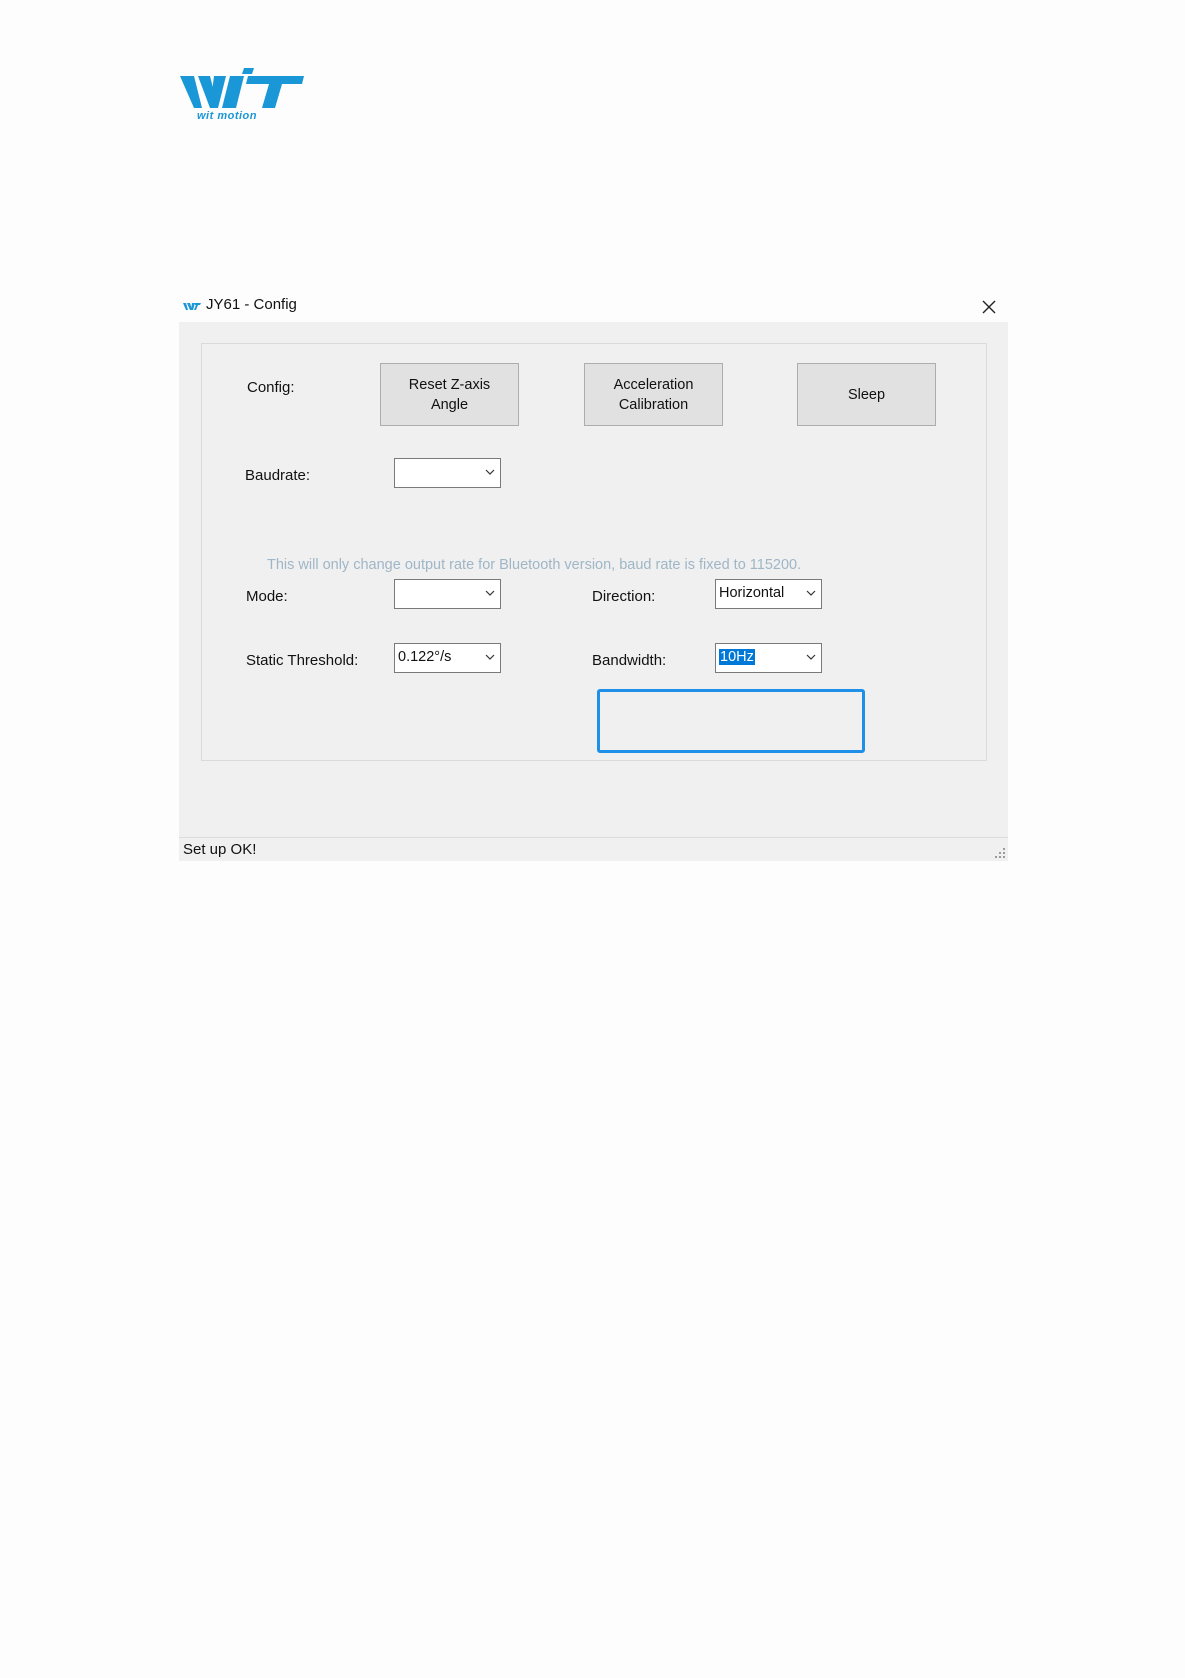  I want to click on bandwidth-select: 10Hz, so click(768, 658).